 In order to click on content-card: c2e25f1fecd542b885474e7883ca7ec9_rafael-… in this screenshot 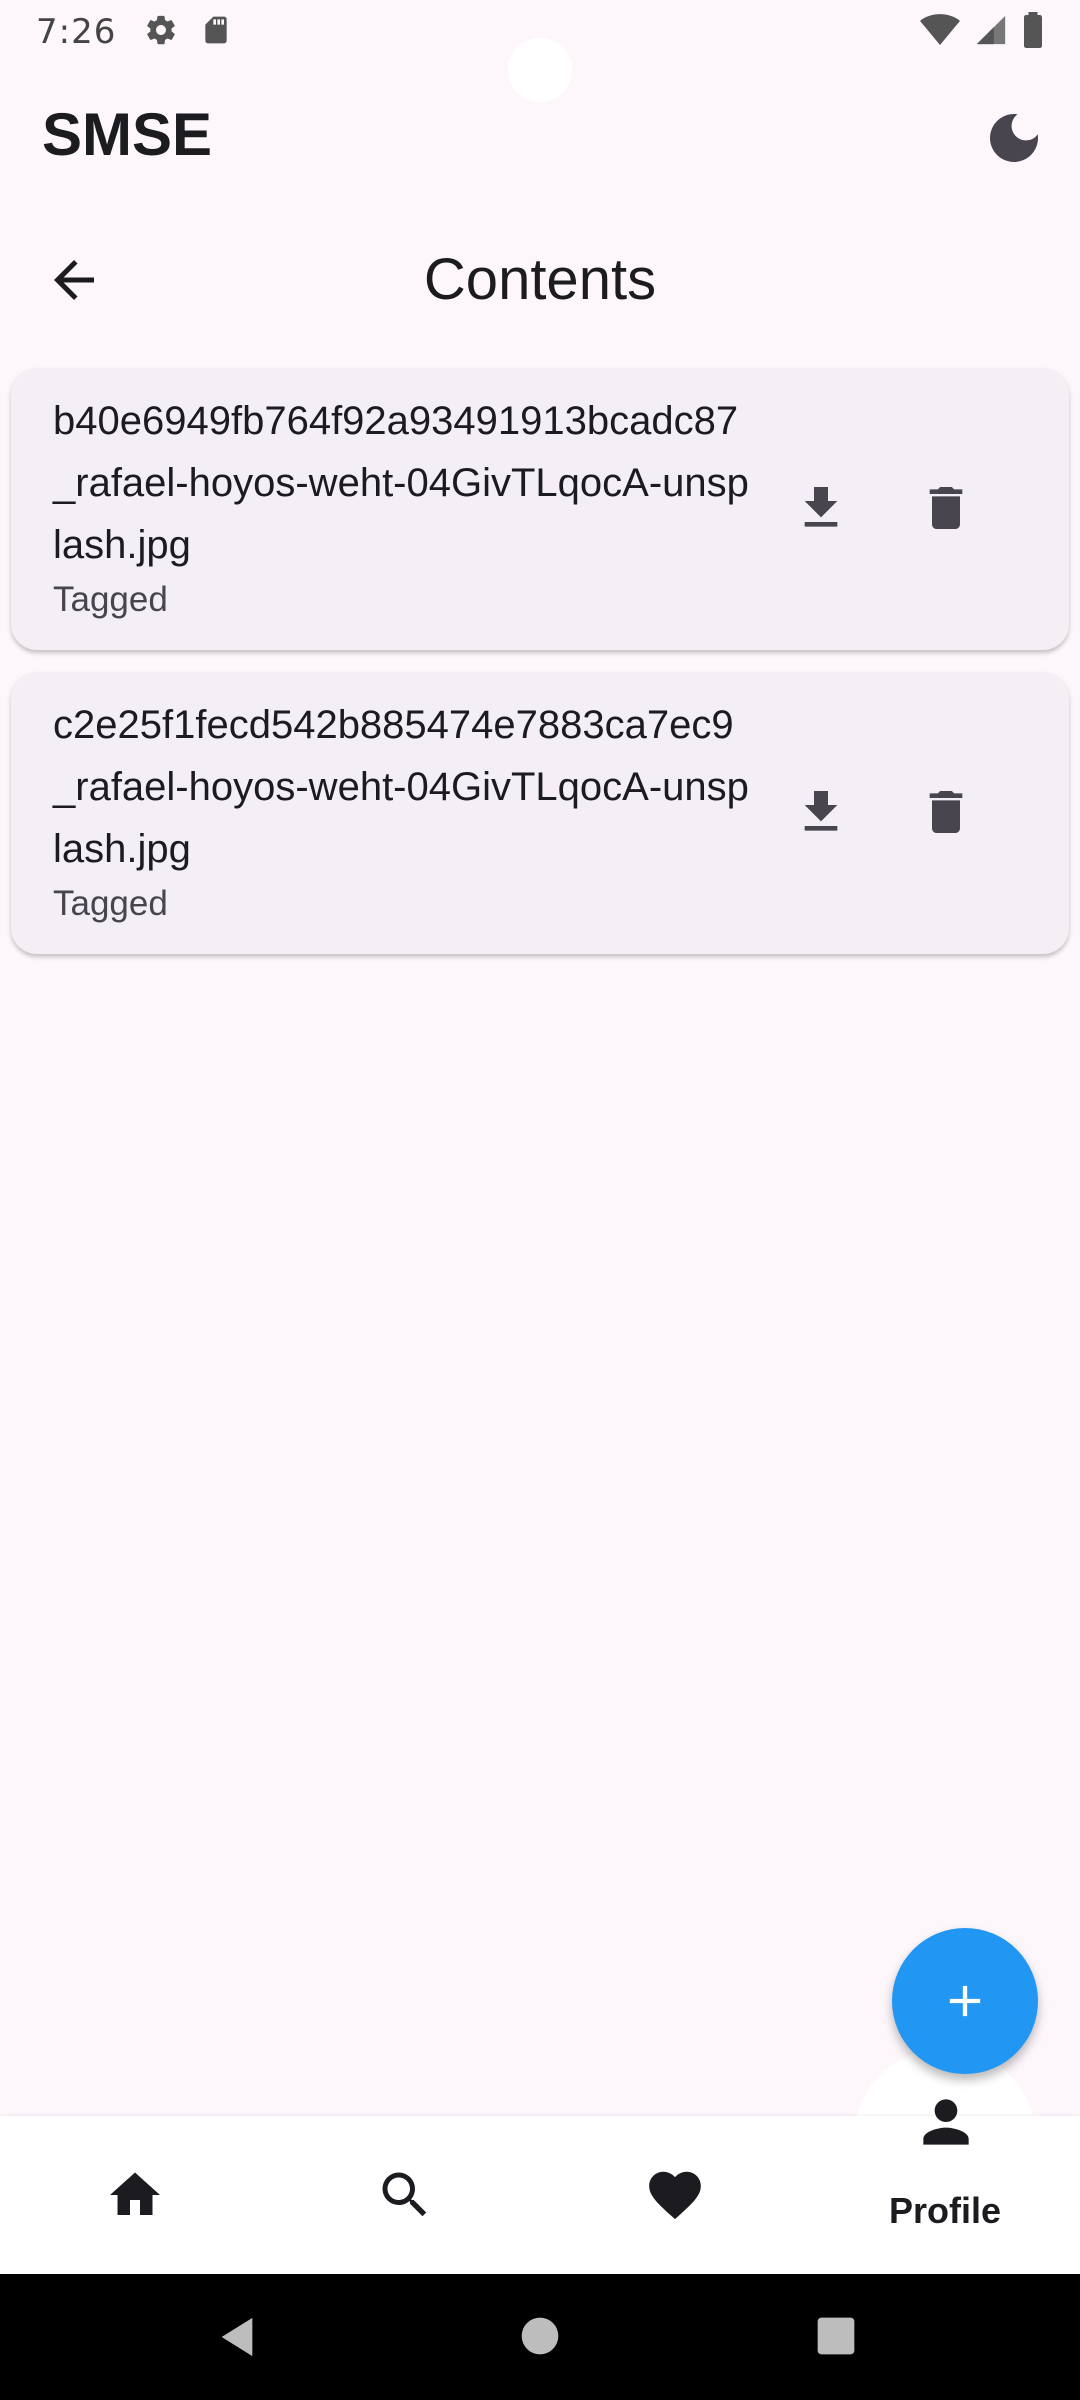, I will do `click(540, 813)`.